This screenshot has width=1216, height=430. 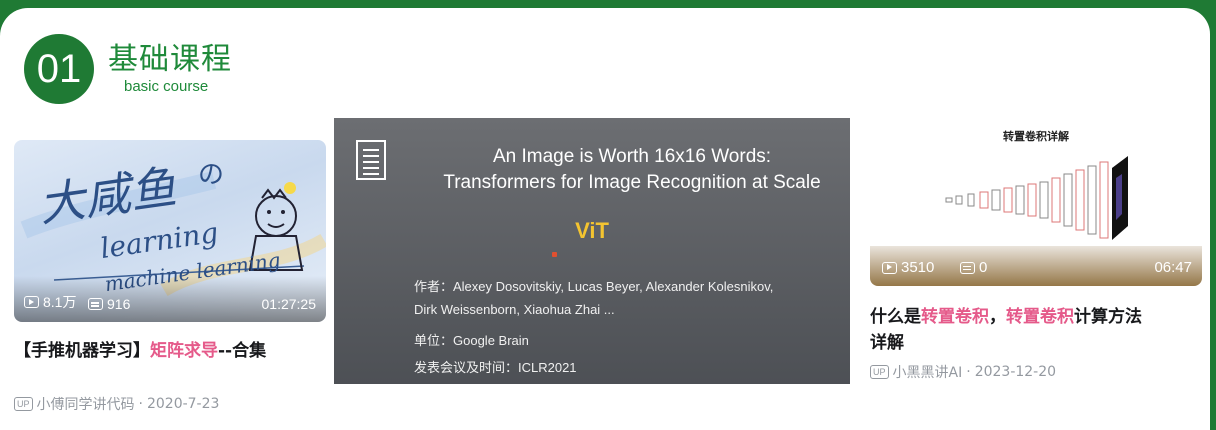 I want to click on section-number: 01, so click(x=59, y=68).